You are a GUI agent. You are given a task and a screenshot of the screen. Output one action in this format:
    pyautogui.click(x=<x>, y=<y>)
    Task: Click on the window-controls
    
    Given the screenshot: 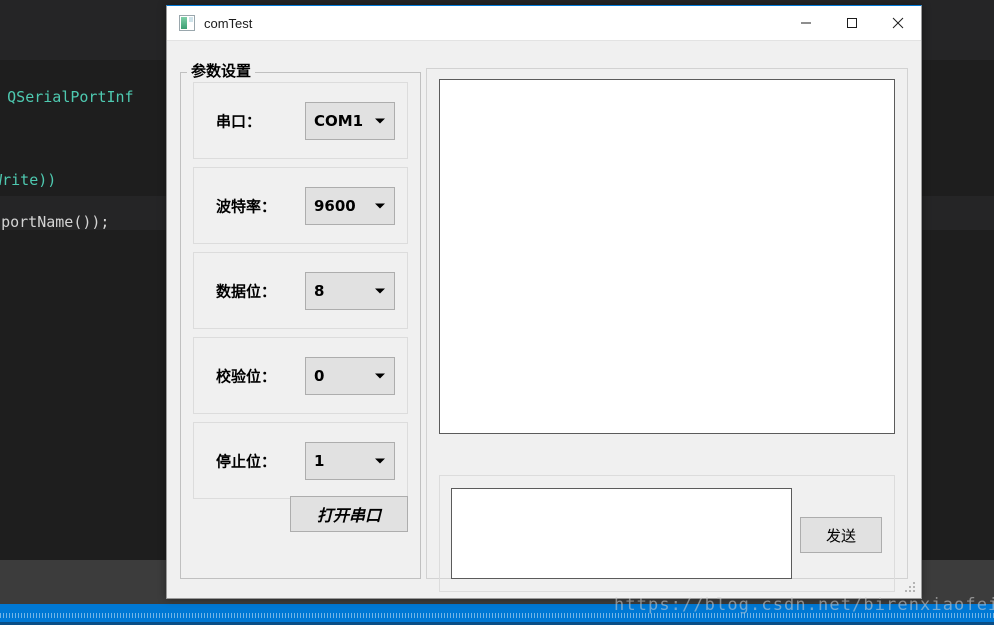 What is the action you would take?
    pyautogui.click(x=852, y=23)
    